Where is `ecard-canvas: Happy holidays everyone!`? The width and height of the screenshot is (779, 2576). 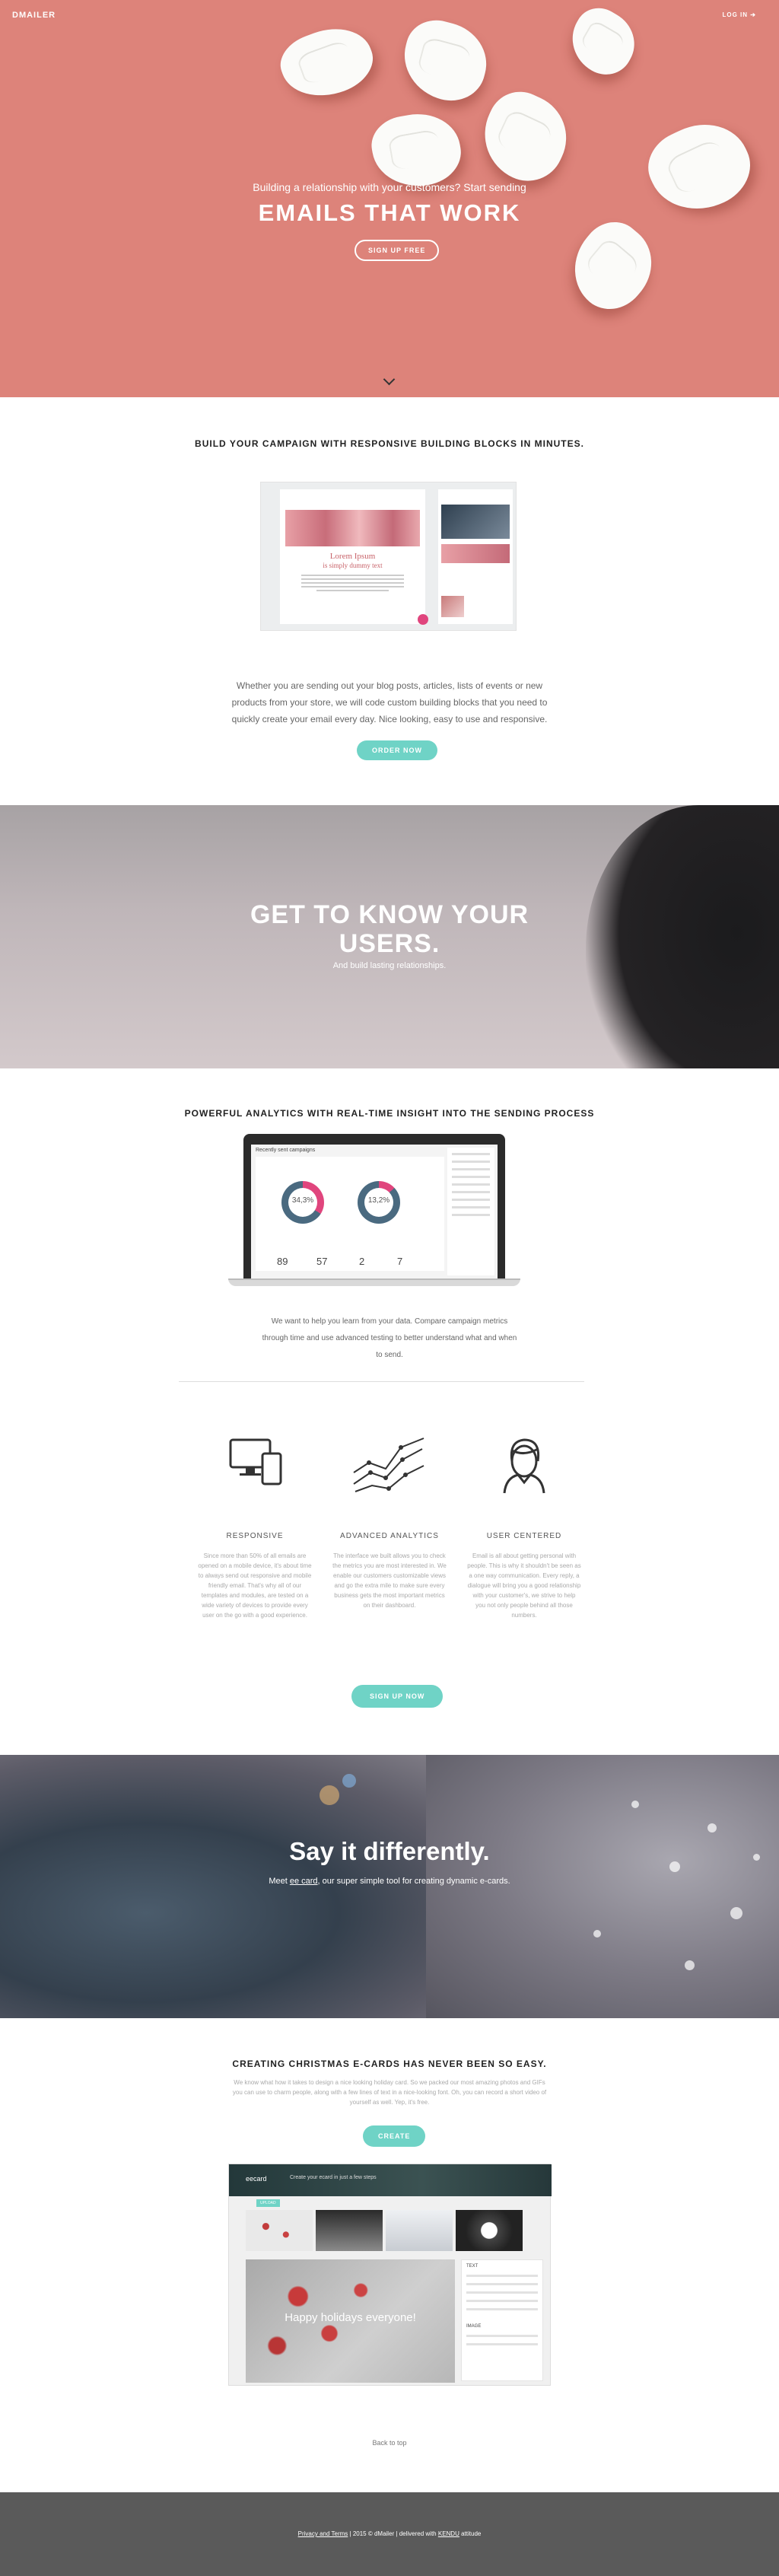
ecard-canvas: Happy holidays everyone! is located at coordinates (350, 2321).